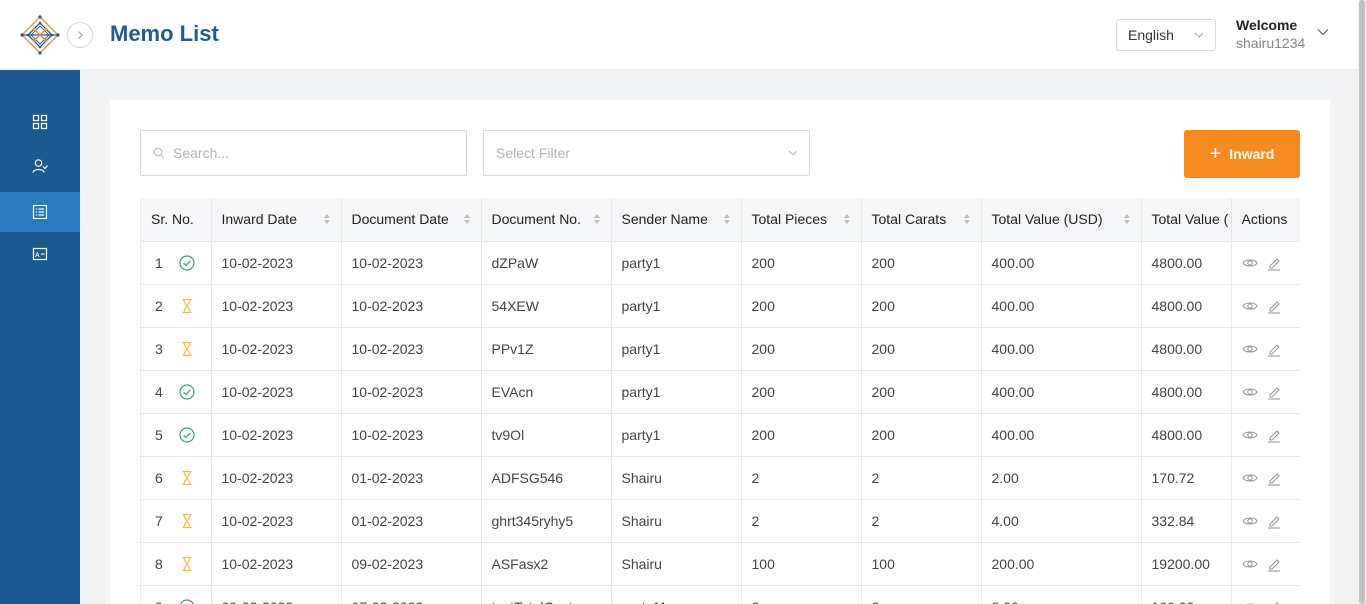 The width and height of the screenshot is (1366, 604). Describe the element at coordinates (676, 349) in the screenshot. I see `sender-cell: party1` at that location.